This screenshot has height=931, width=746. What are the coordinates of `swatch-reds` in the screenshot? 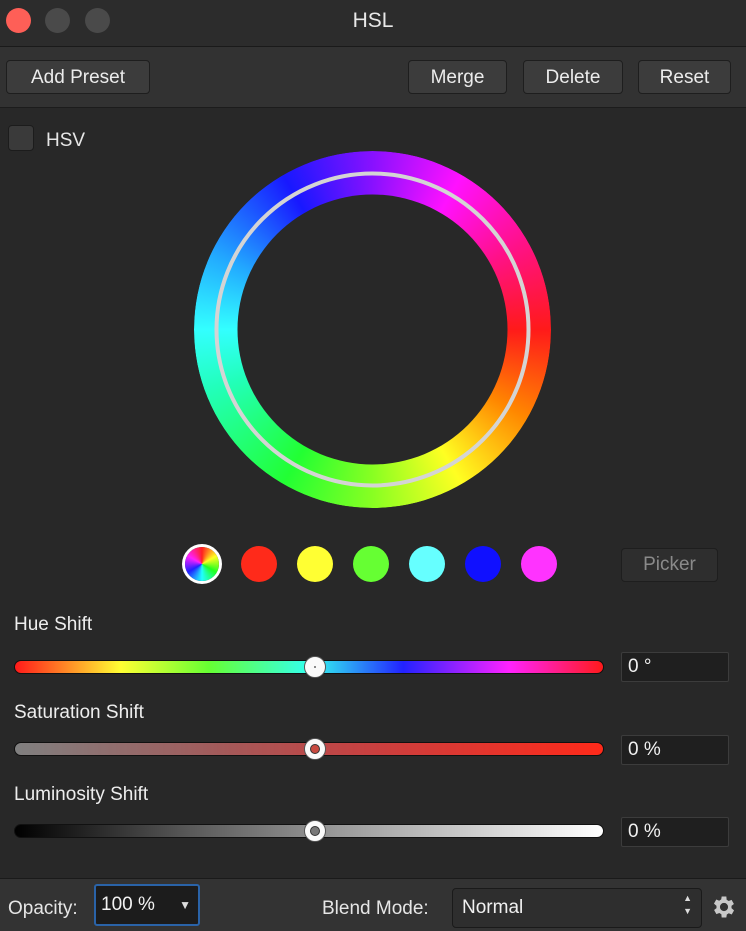 It's located at (259, 564).